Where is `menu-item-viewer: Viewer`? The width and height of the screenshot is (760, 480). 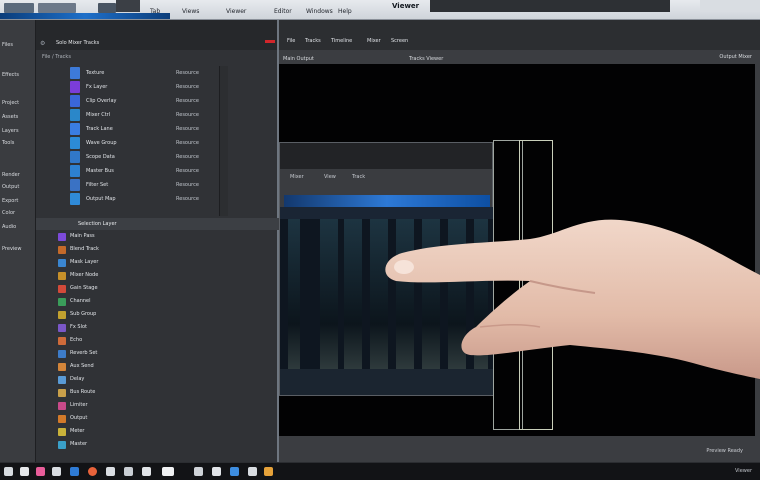 menu-item-viewer: Viewer is located at coordinates (236, 11).